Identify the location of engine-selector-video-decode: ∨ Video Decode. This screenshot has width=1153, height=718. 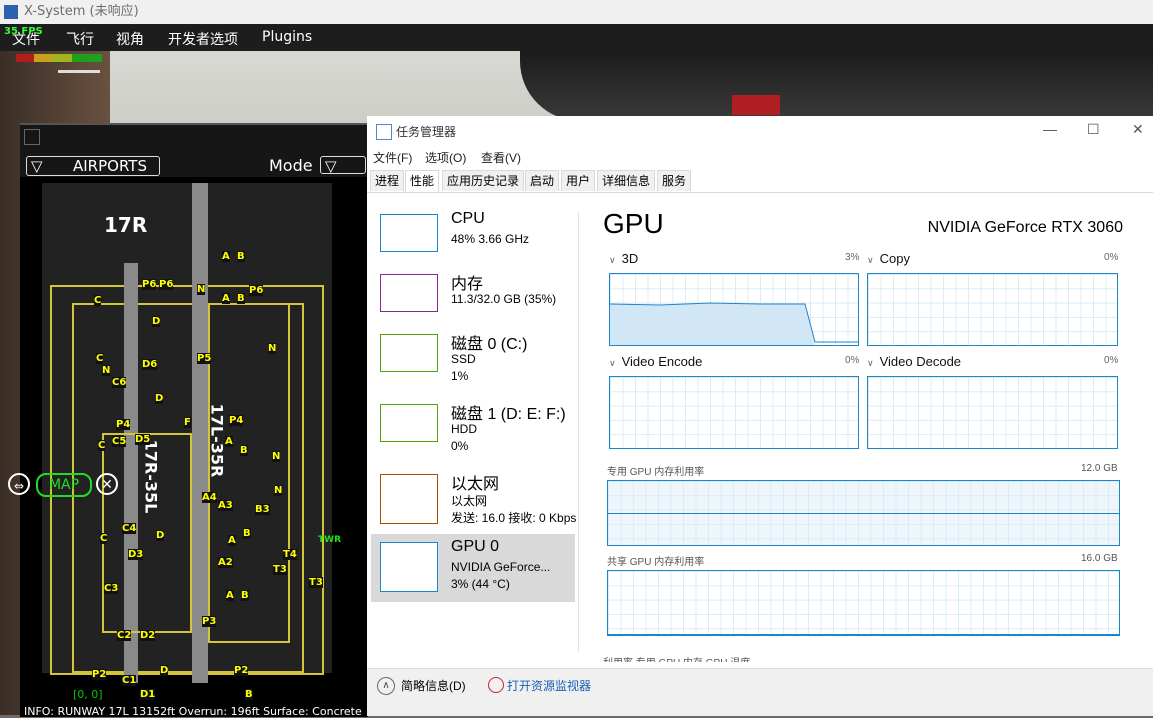
(914, 361).